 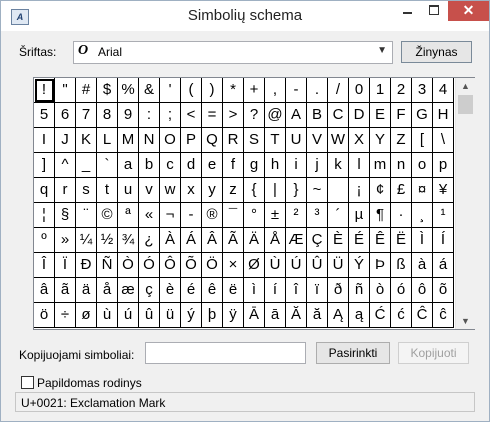 What do you see at coordinates (380, 190) in the screenshot?
I see `character-cell: ¢` at bounding box center [380, 190].